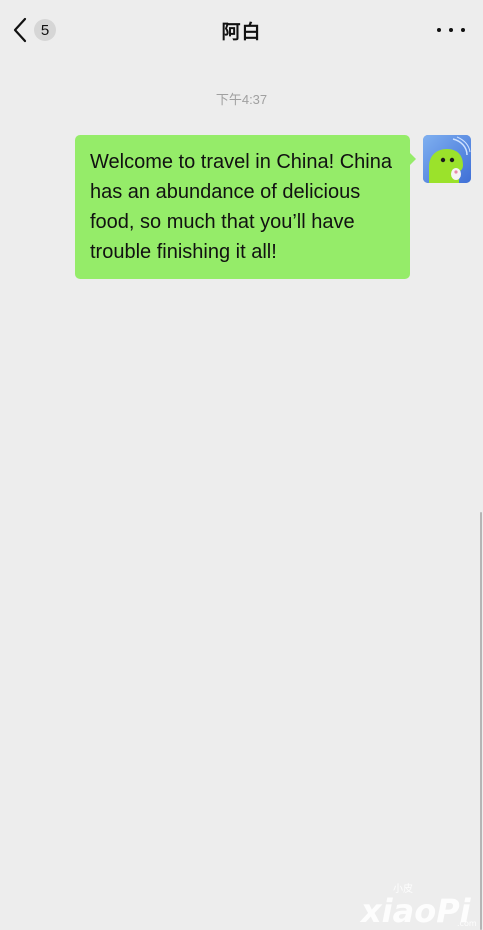 This screenshot has height=930, width=483. I want to click on svg-text: xiaoPi, so click(415, 910).